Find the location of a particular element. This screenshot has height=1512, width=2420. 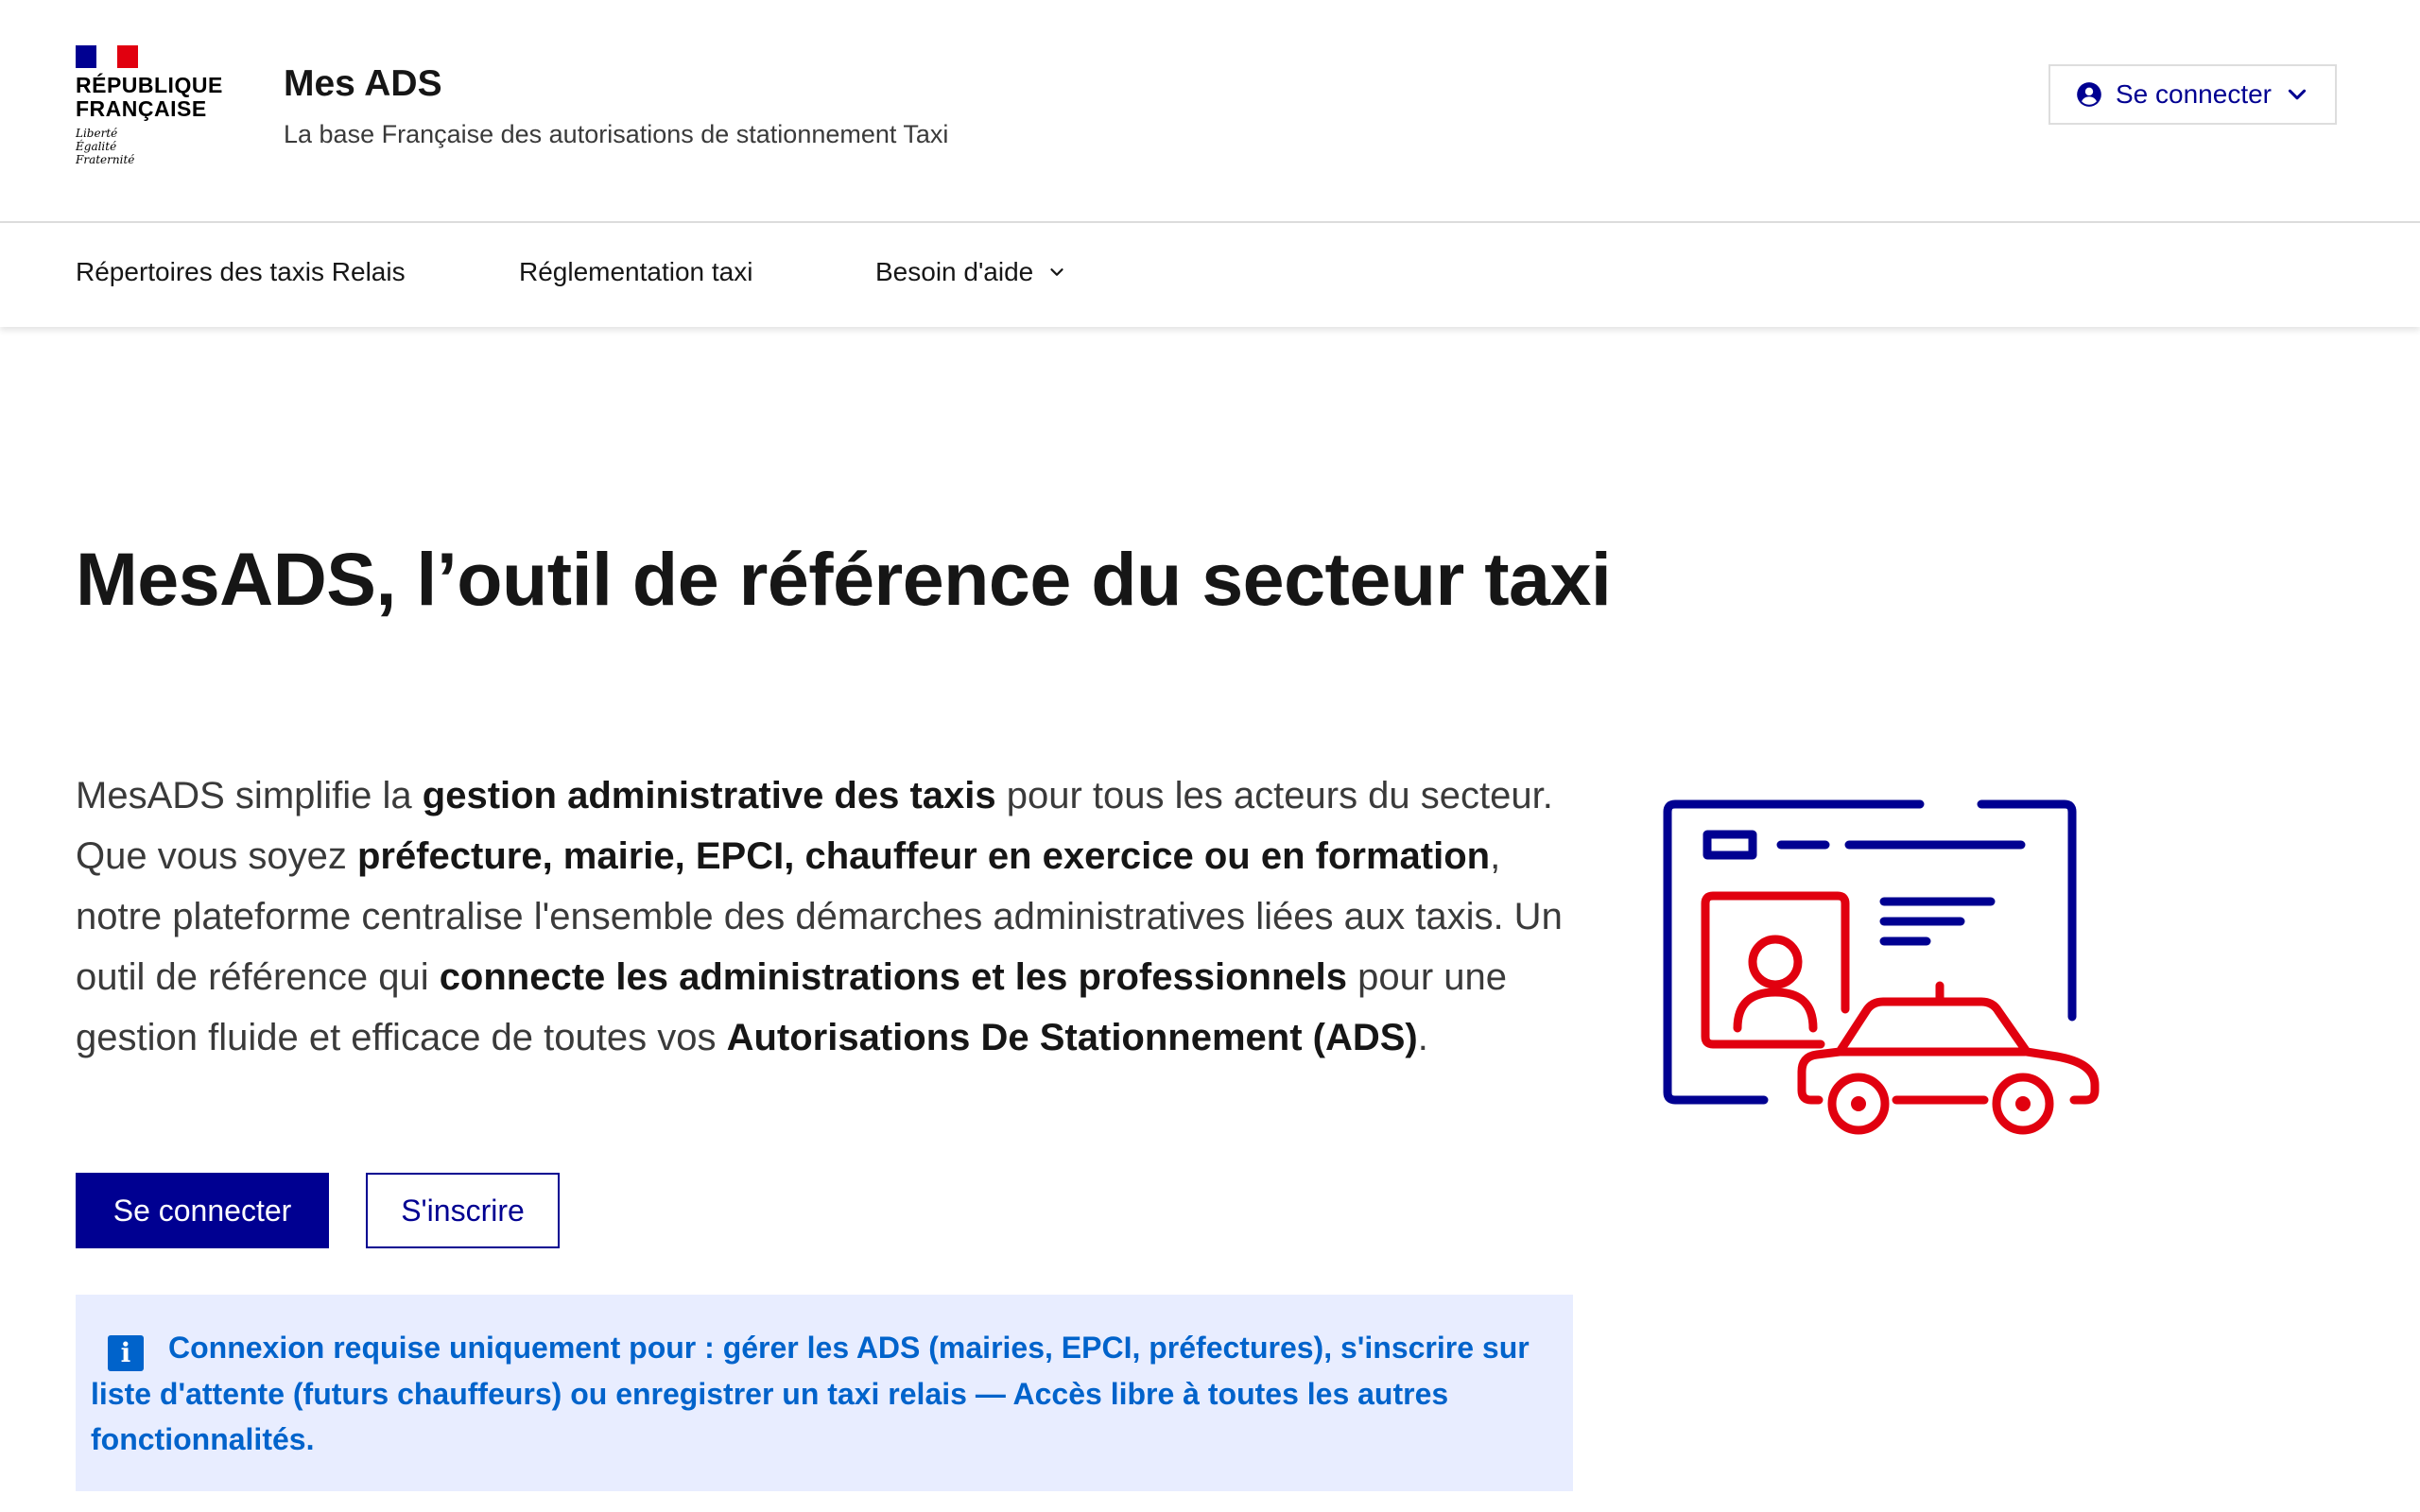

connect-button: Se connecter is located at coordinates (202, 1210).